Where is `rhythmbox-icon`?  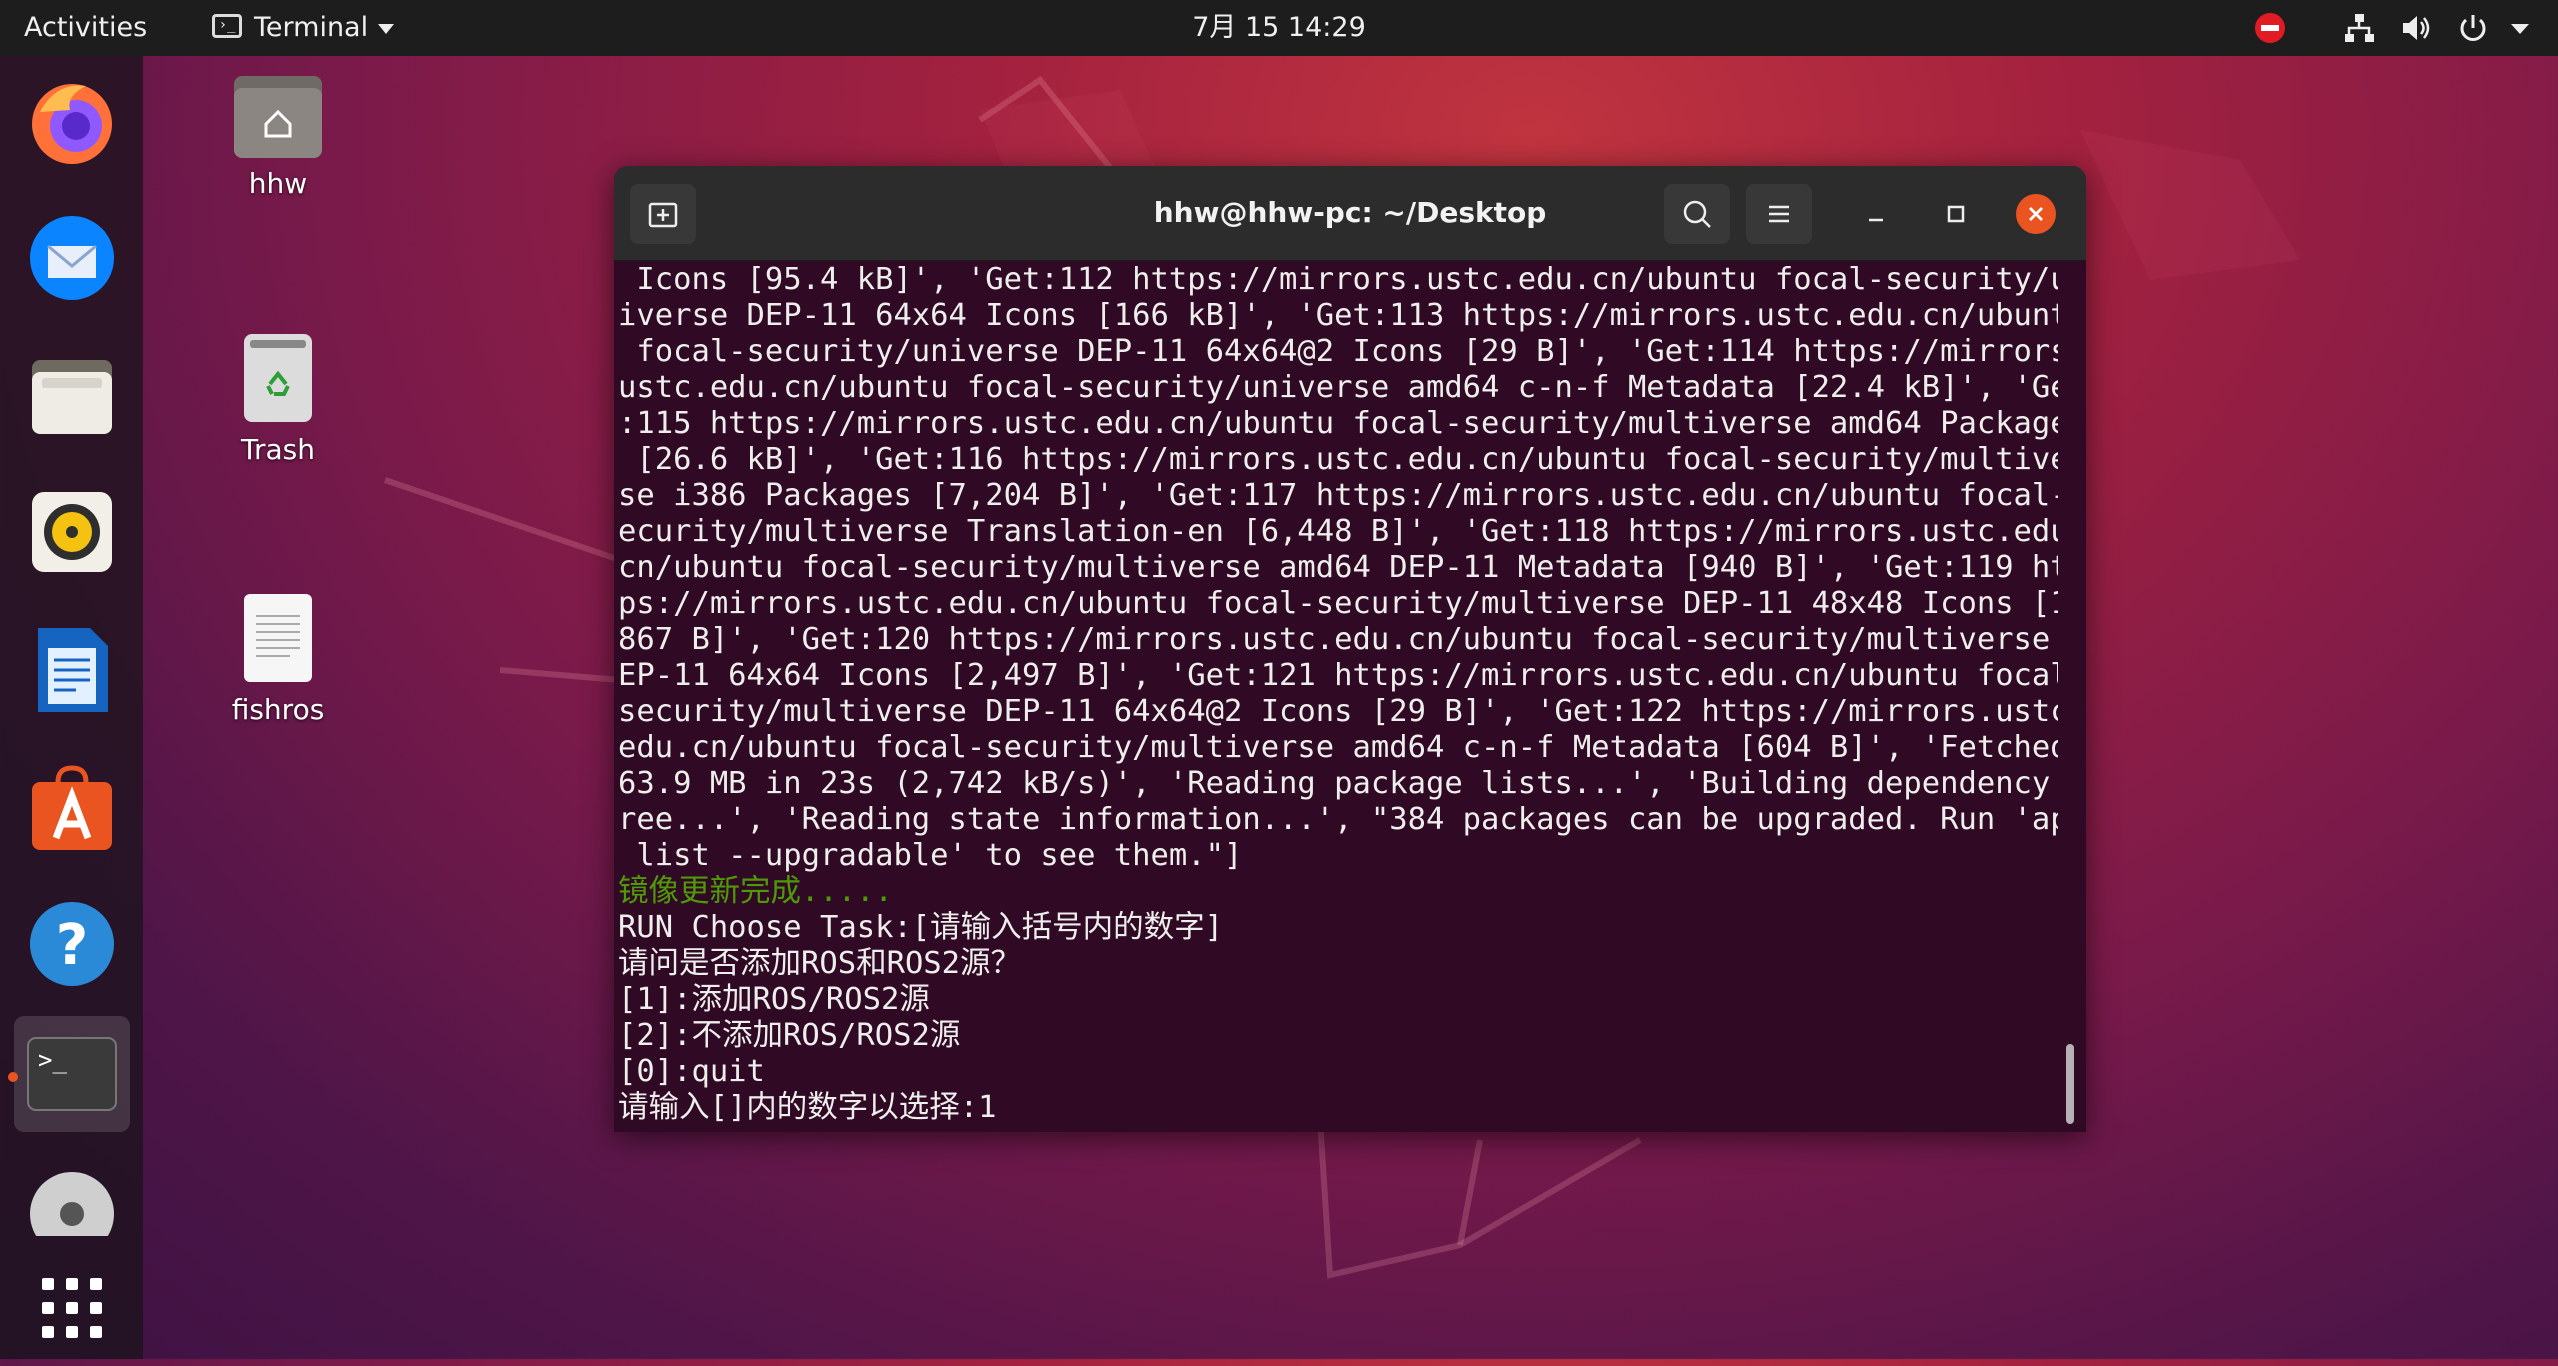
rhythmbox-icon is located at coordinates (72, 532).